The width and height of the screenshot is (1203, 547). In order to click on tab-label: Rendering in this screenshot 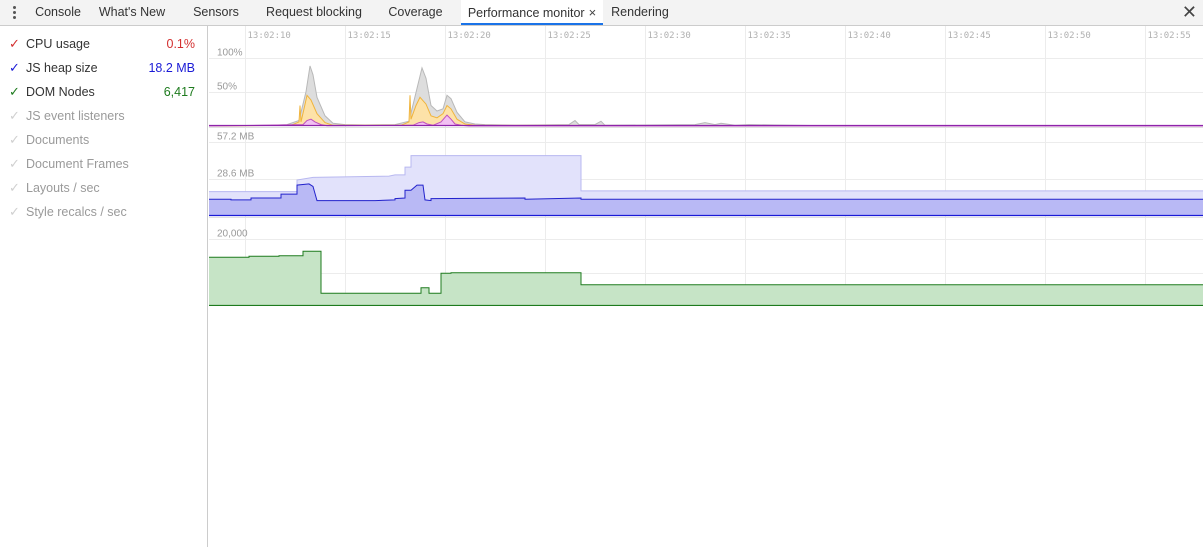, I will do `click(640, 12)`.